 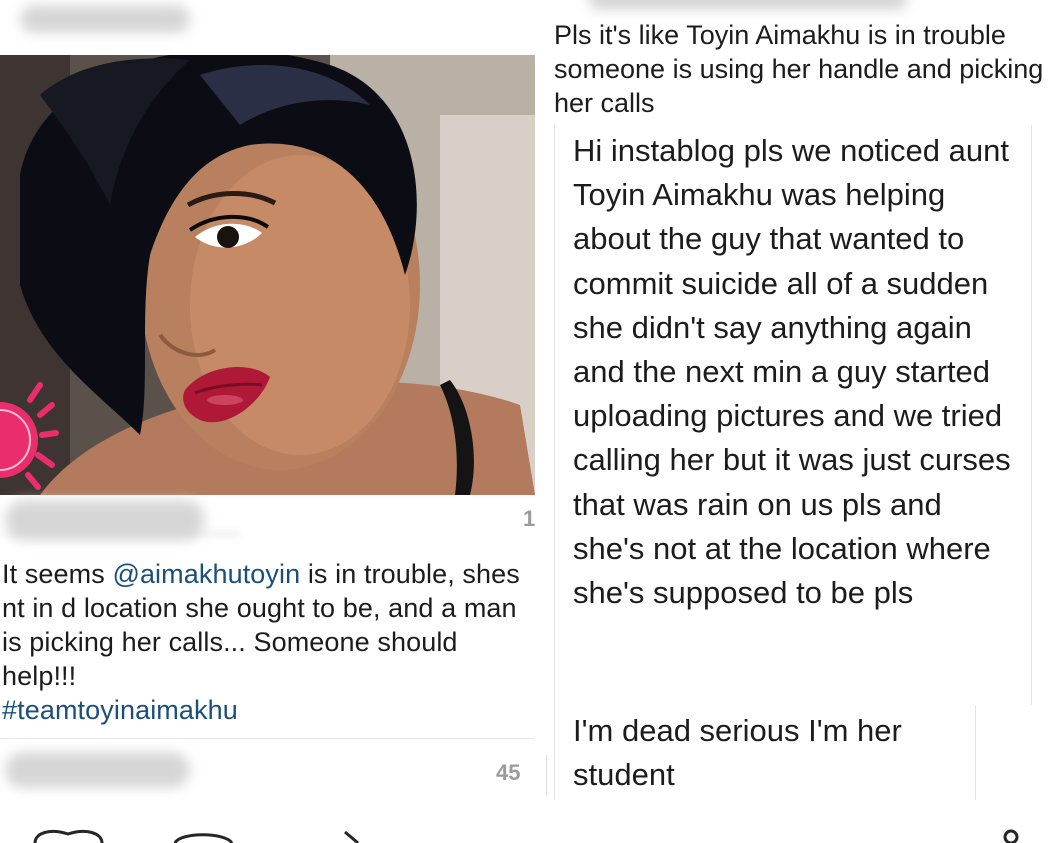 What do you see at coordinates (120, 710) in the screenshot?
I see `hashtag-link: #teamtoyinaimakhu` at bounding box center [120, 710].